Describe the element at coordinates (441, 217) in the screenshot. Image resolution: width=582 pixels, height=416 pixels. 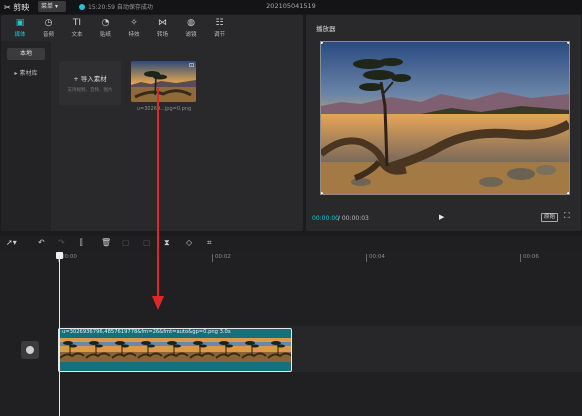
I see `play-icon: ▶` at that location.